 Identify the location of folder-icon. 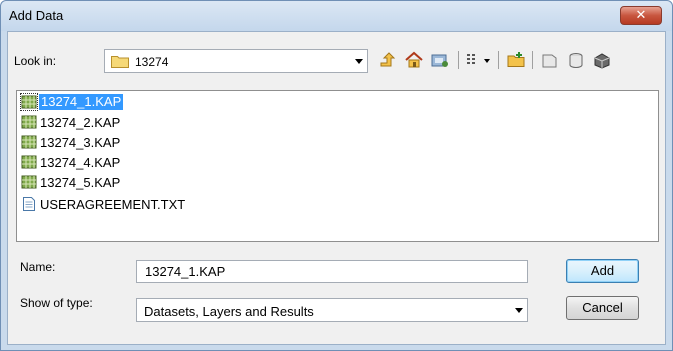
(120, 62).